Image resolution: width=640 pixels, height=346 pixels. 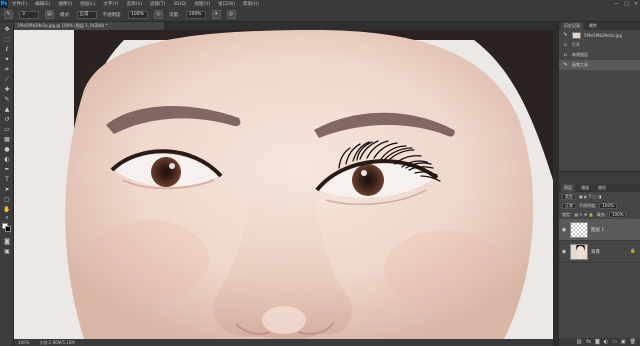 What do you see at coordinates (49, 14) in the screenshot?
I see `brush-panel-toggle-icon: ▤` at bounding box center [49, 14].